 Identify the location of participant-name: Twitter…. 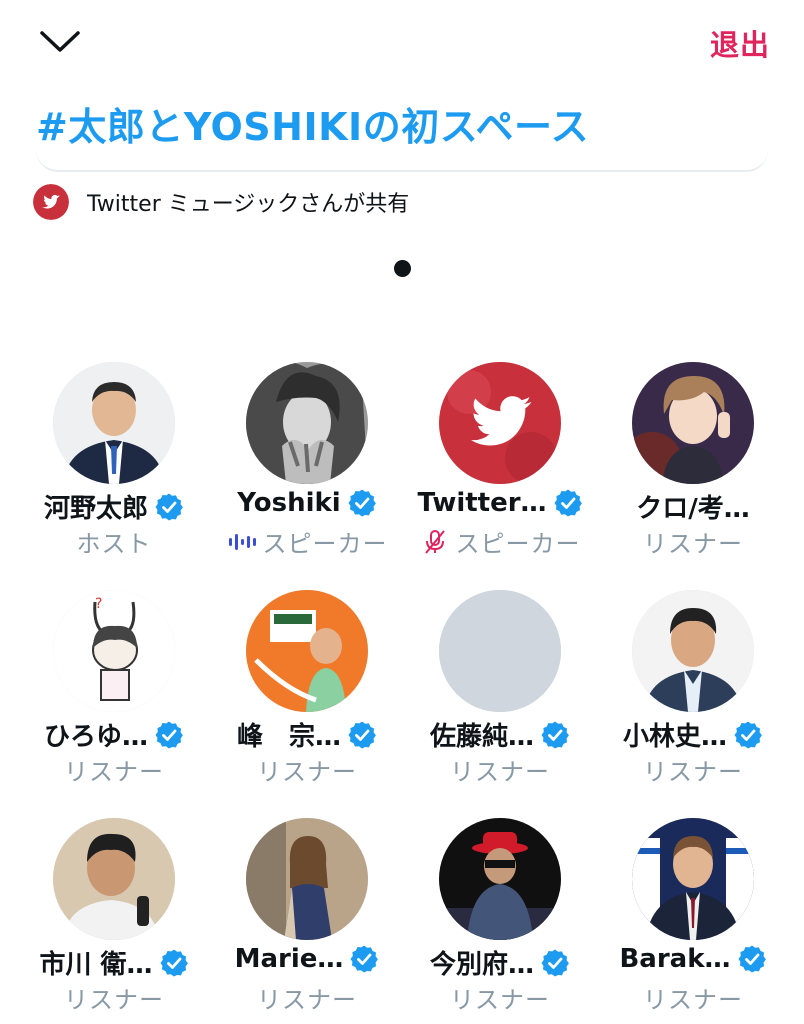
(482, 503).